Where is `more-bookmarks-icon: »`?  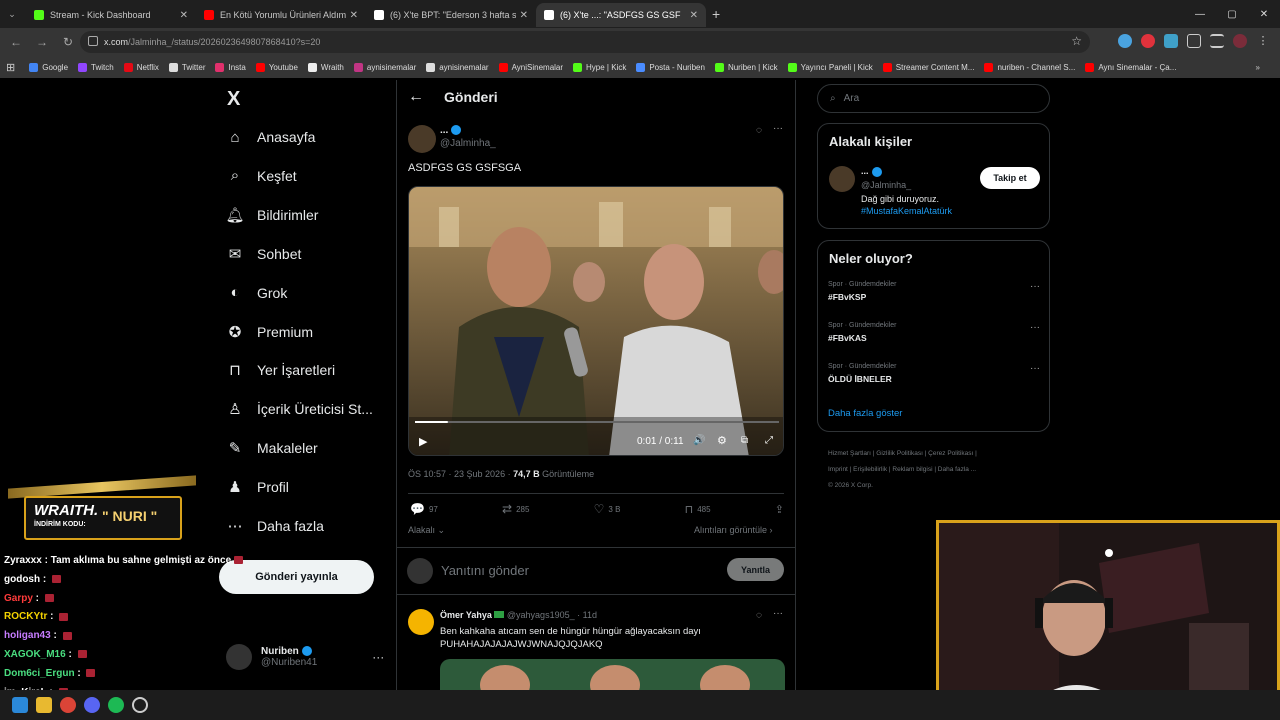
more-bookmarks-icon: » is located at coordinates (1258, 67).